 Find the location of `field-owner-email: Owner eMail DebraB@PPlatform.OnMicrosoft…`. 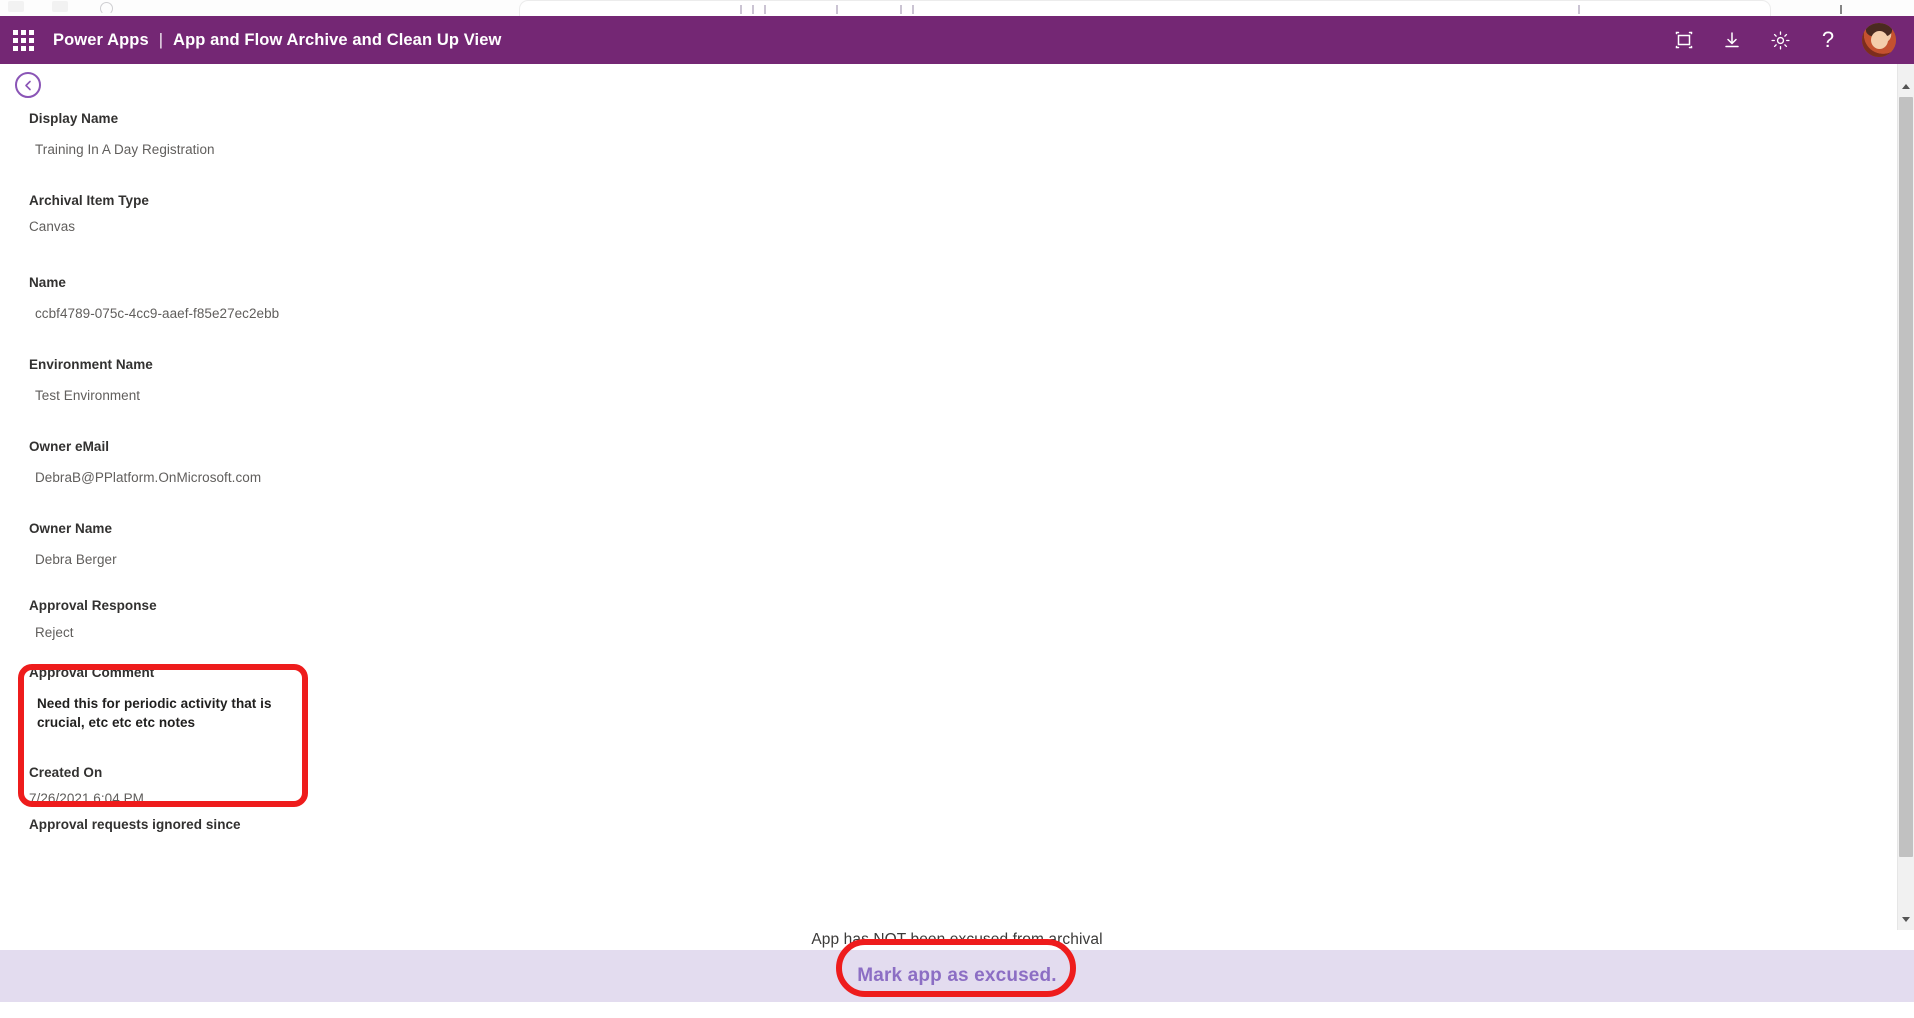

field-owner-email: Owner eMail DebraB@PPlatform.OnMicrosoft… is located at coordinates (300, 462).